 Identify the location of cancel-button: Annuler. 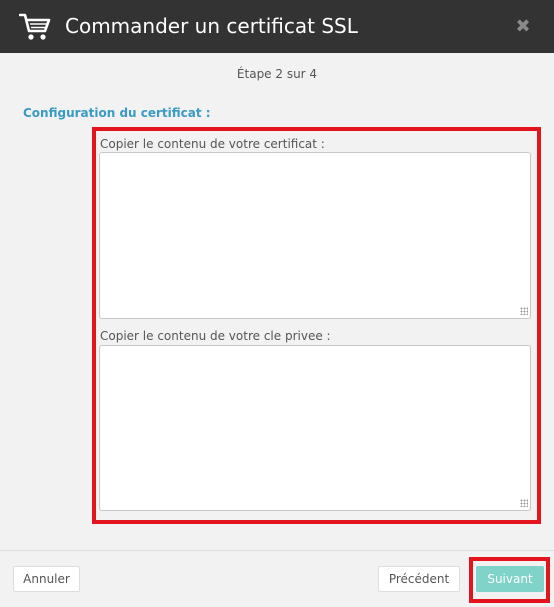
(46, 579).